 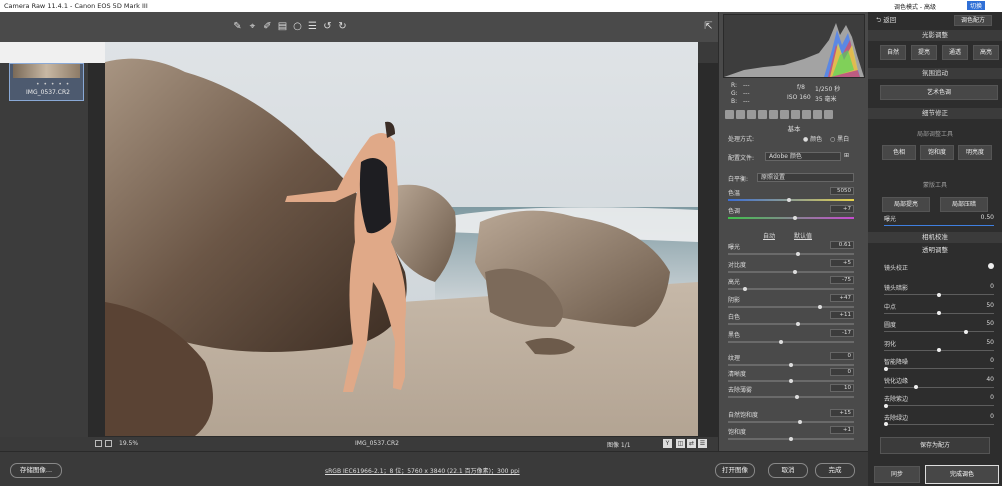 I want to click on open-image-button: 打开图像, so click(x=735, y=470).